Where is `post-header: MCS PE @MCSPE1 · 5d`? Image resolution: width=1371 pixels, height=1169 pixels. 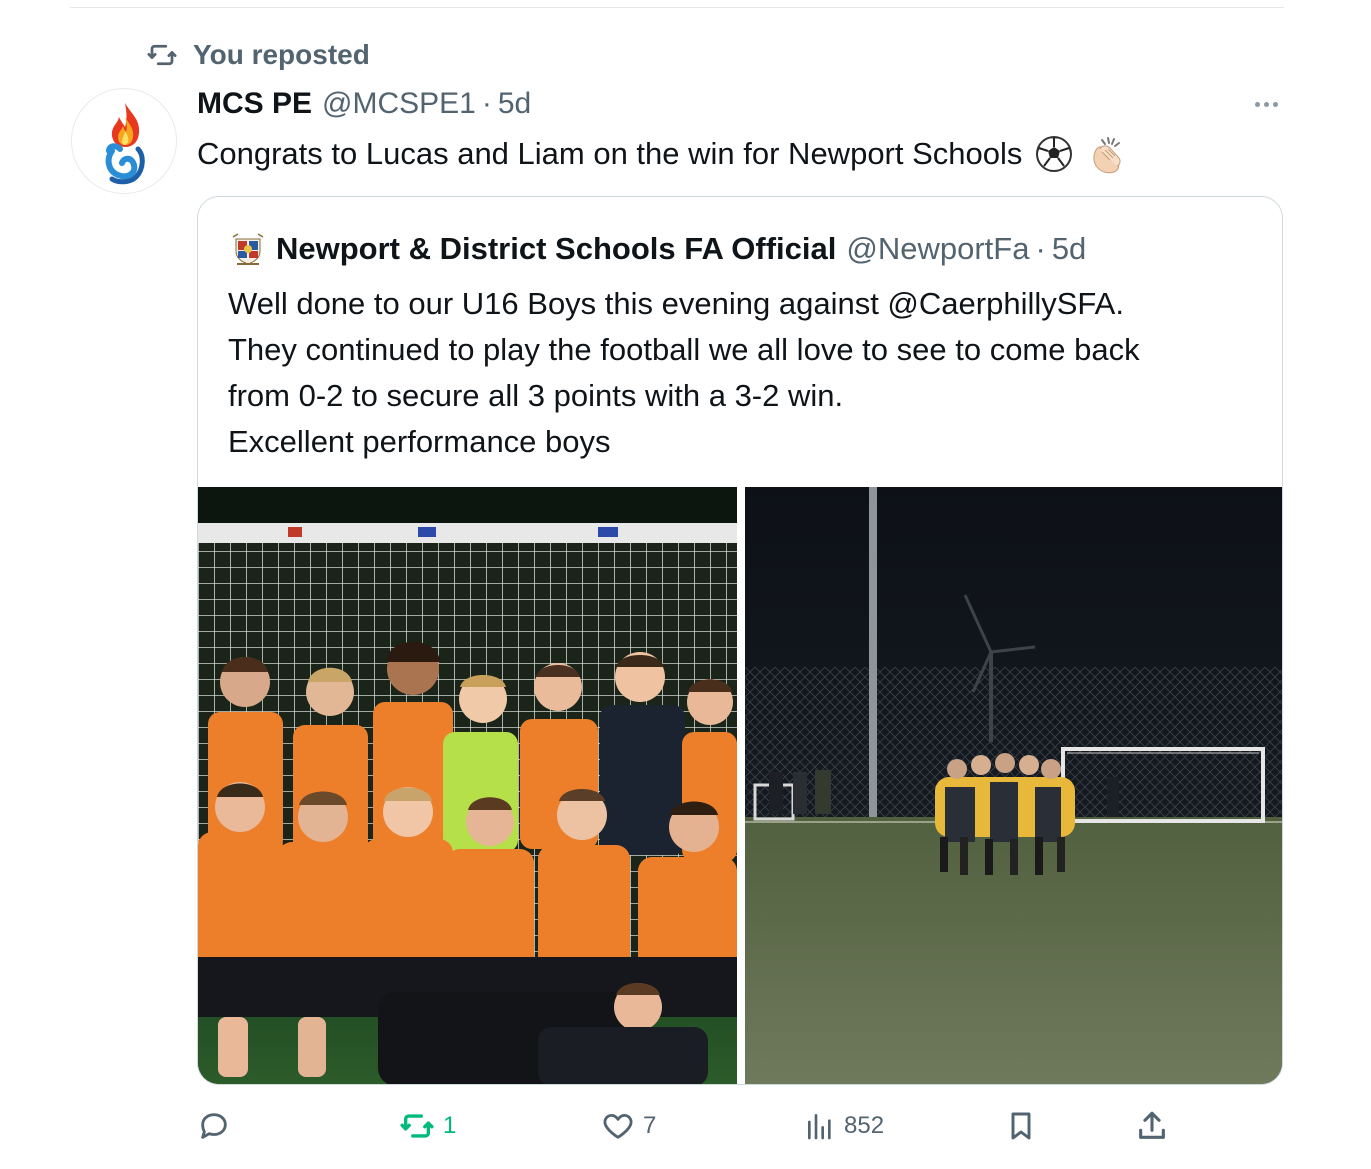 post-header: MCS PE @MCSPE1 · 5d is located at coordinates (364, 104).